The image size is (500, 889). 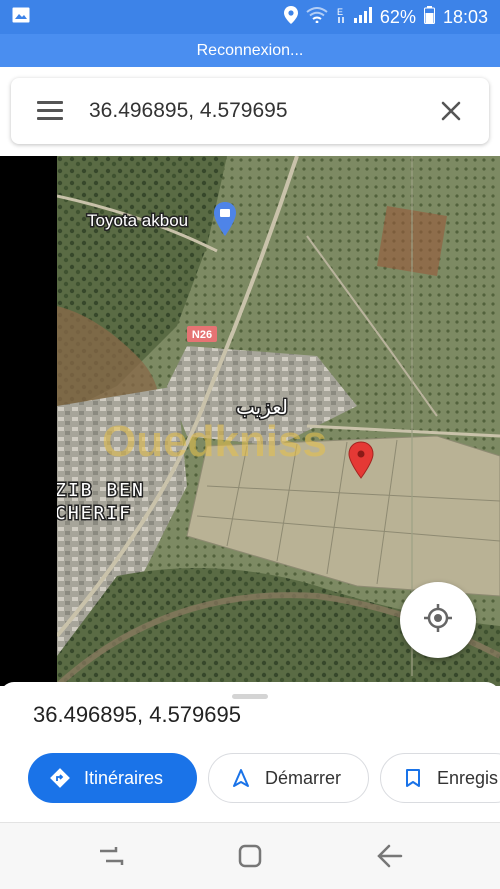 I want to click on close-icon, so click(x=451, y=111).